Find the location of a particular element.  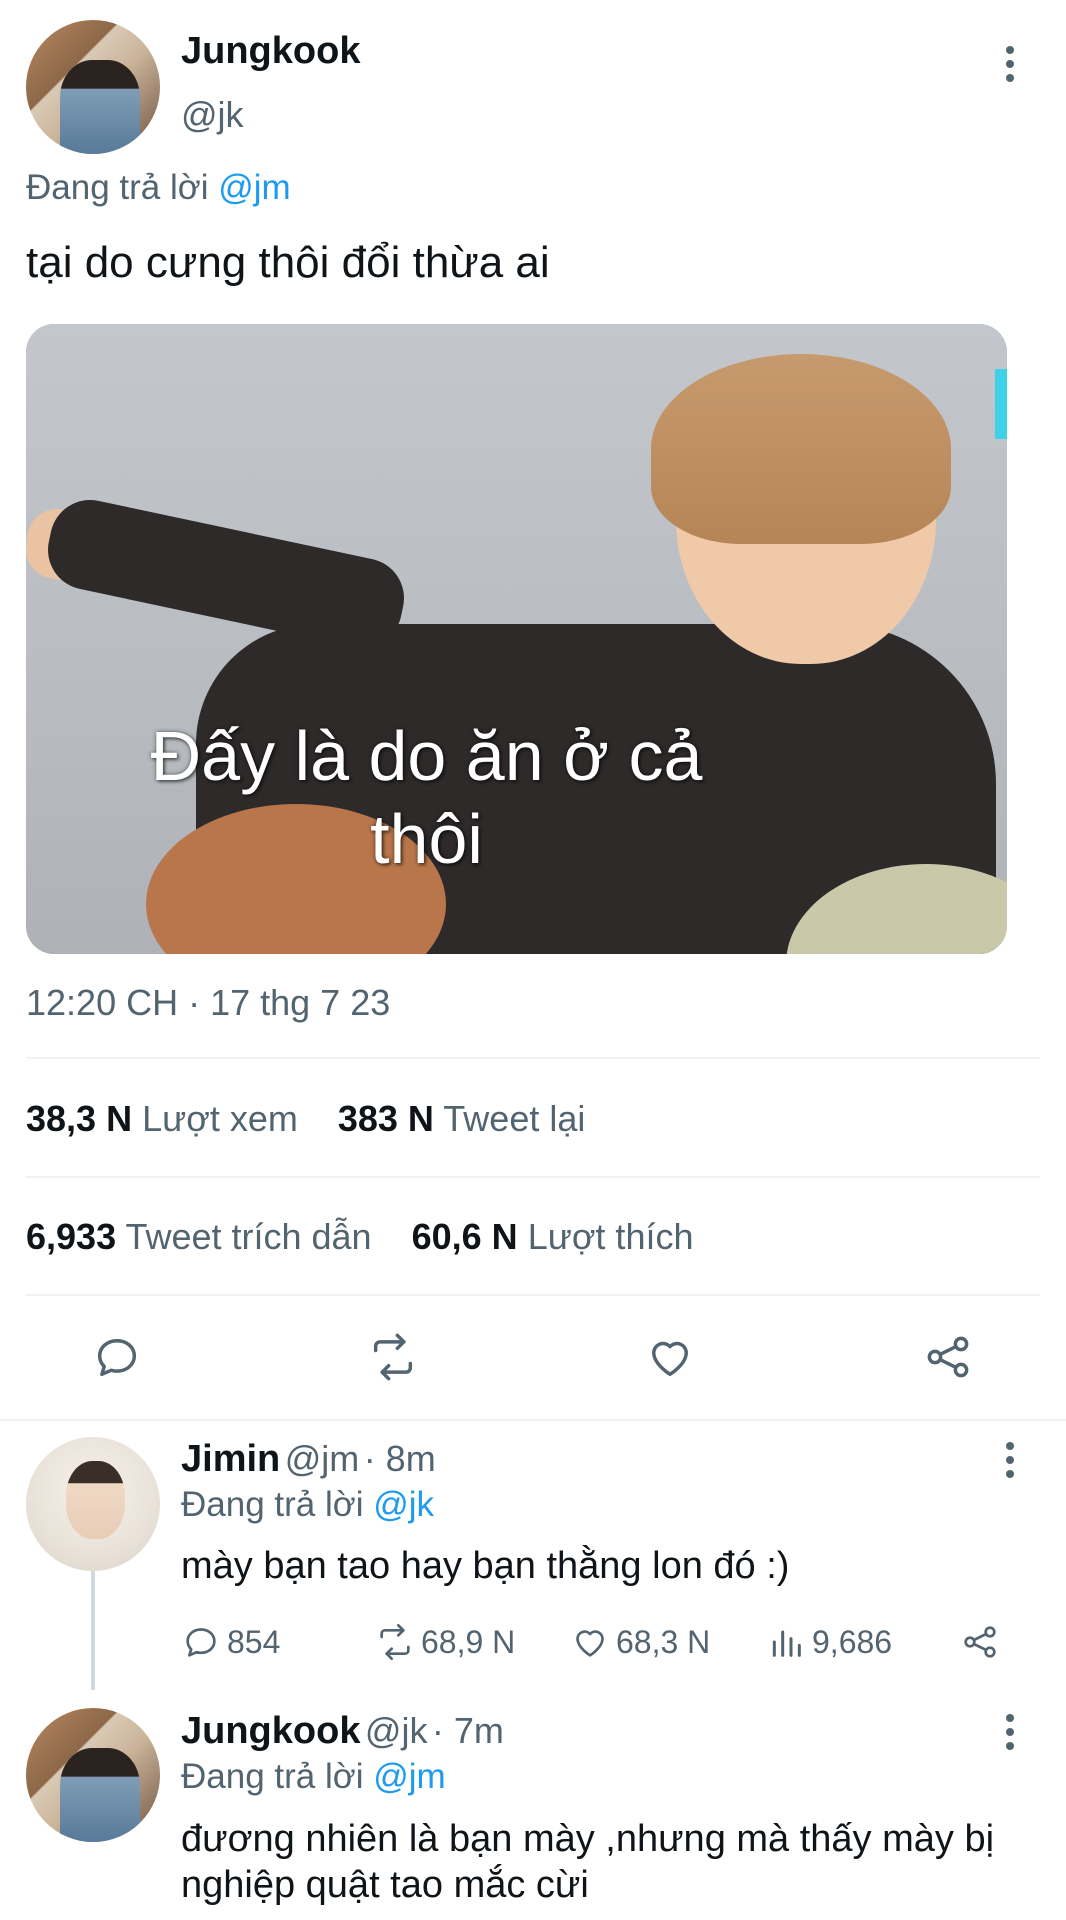

retweet-count: 68,9 N is located at coordinates (468, 1641).